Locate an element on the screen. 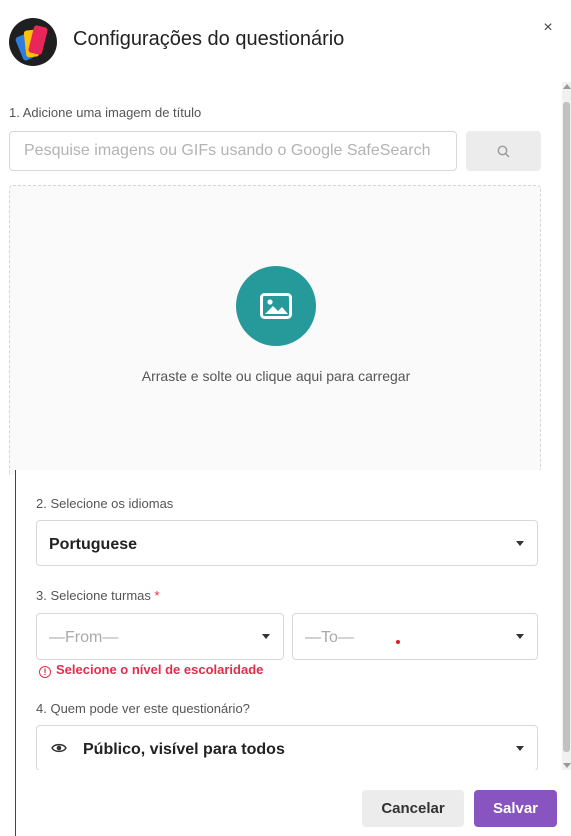 Image resolution: width=571 pixels, height=836 pixels. dialog-header: Configurações do questionário × is located at coordinates (285, 40).